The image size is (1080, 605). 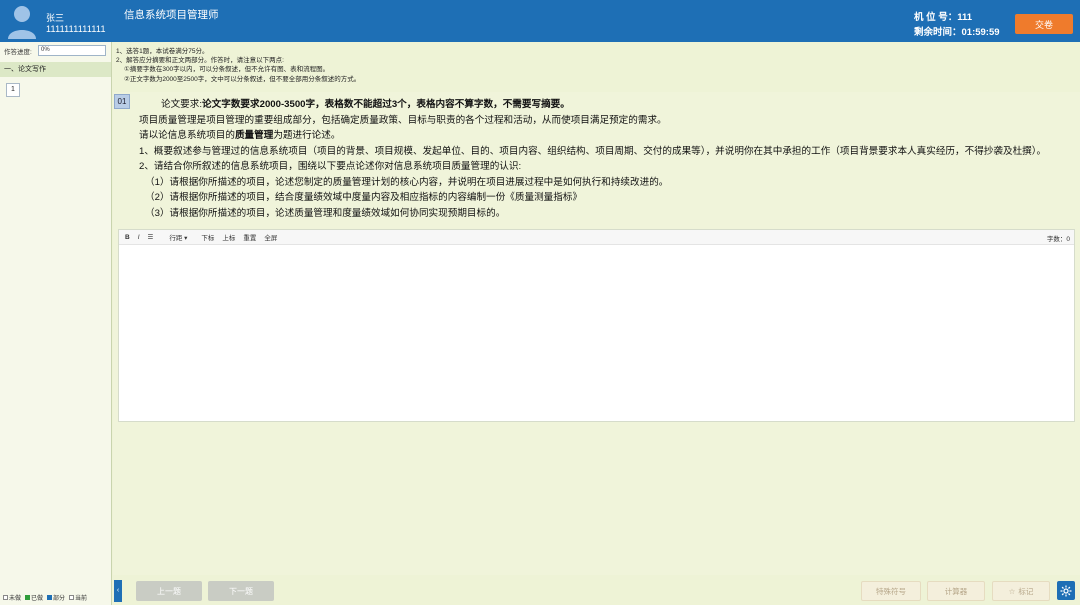 I want to click on instruction-line: 1、选答1题，本试卷满分75分。, so click(x=162, y=51).